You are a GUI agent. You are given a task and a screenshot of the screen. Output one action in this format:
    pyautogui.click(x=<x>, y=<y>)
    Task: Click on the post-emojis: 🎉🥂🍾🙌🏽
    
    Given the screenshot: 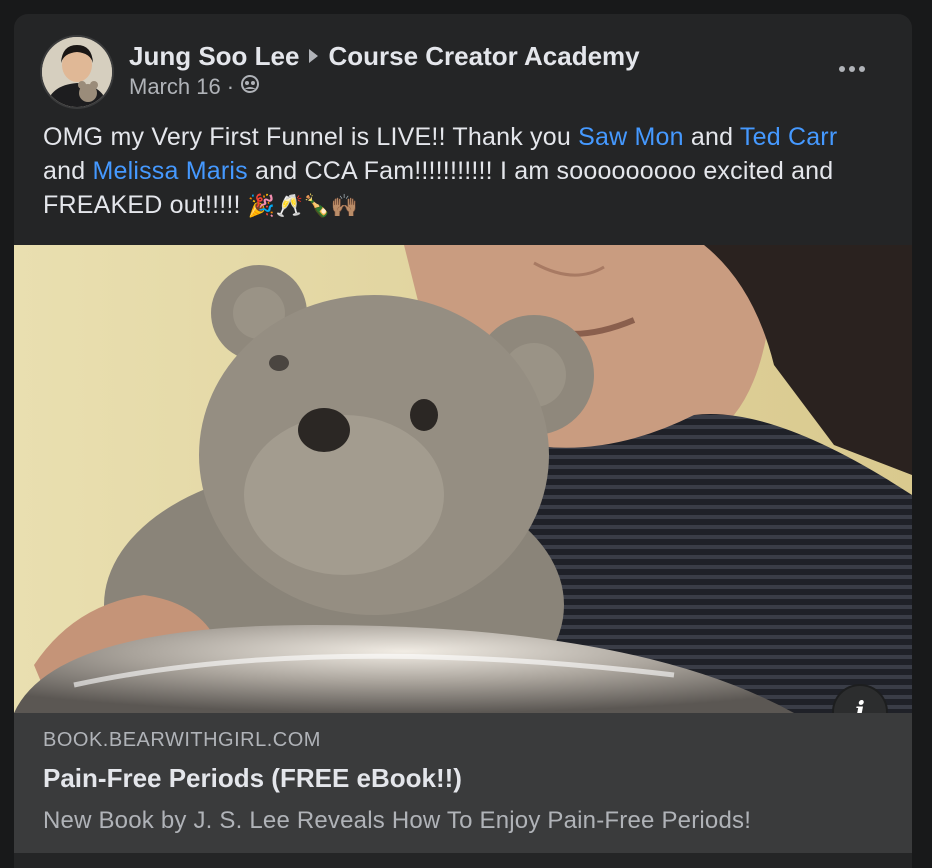 What is the action you would take?
    pyautogui.click(x=303, y=205)
    